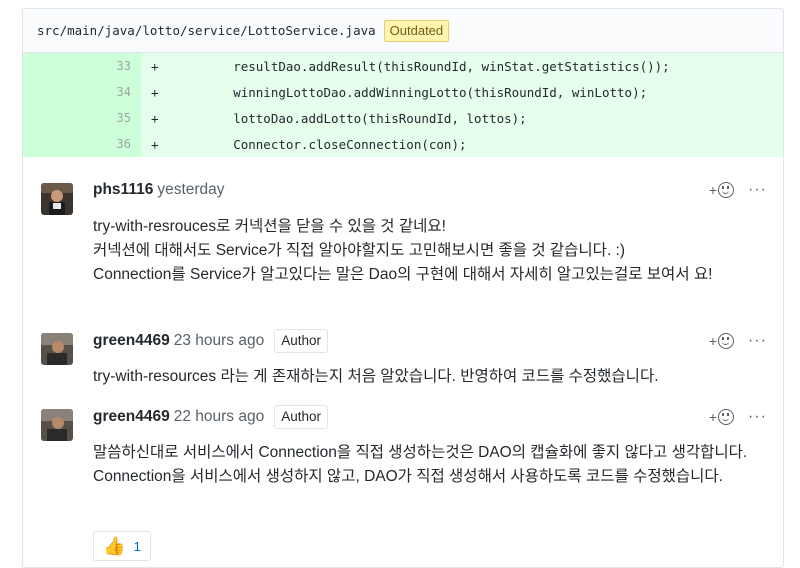 This screenshot has height=568, width=800. Describe the element at coordinates (350, 118) in the screenshot. I see `code-text: lottoDao.addLotto(thisRoundId, lottos);` at that location.